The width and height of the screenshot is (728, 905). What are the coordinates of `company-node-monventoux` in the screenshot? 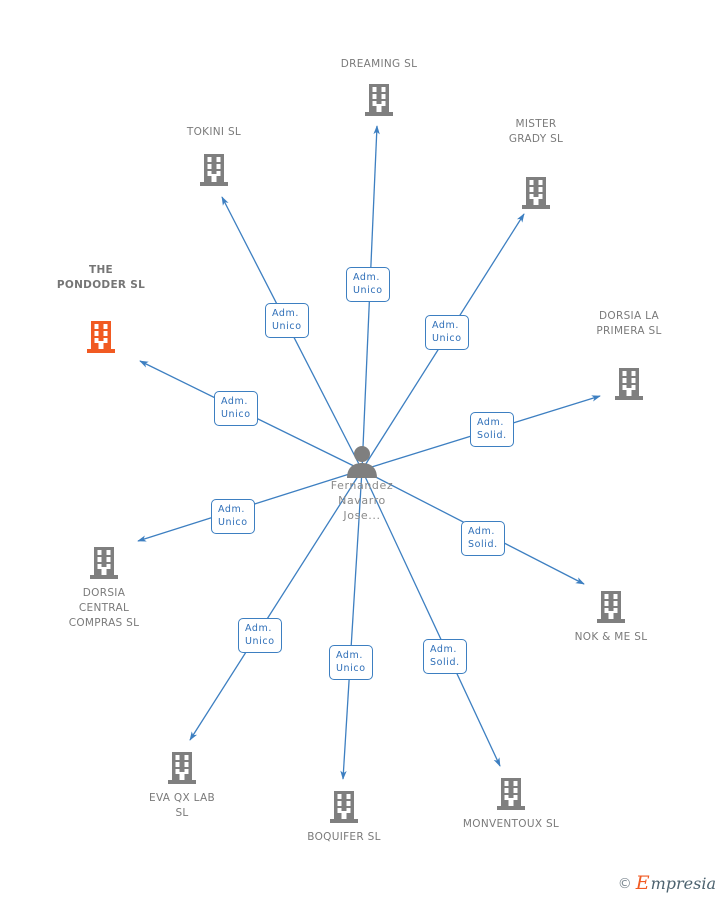 It's located at (511, 794).